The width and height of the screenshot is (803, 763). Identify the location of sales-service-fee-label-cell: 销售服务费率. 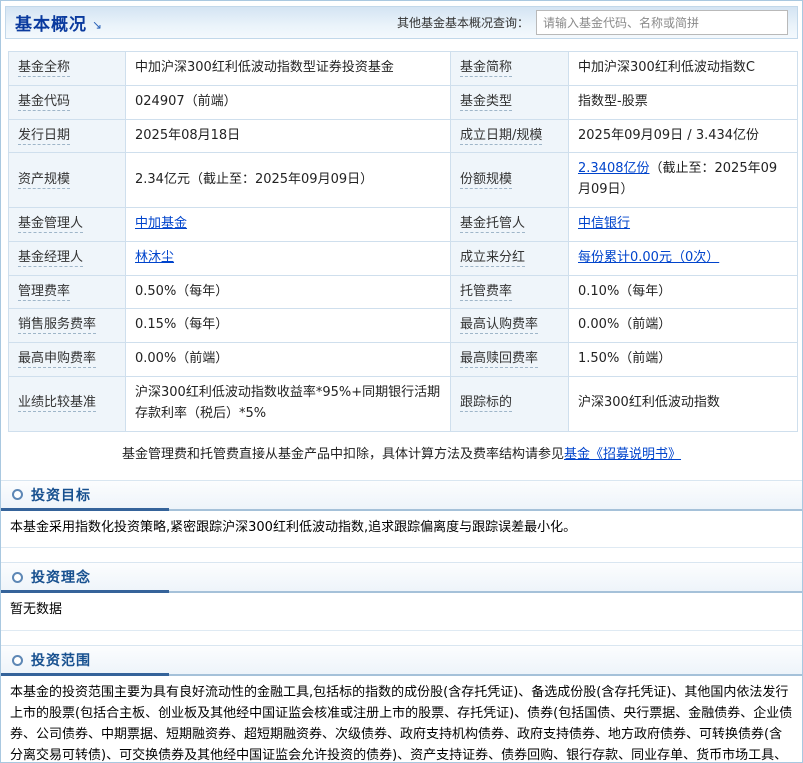
(67, 326).